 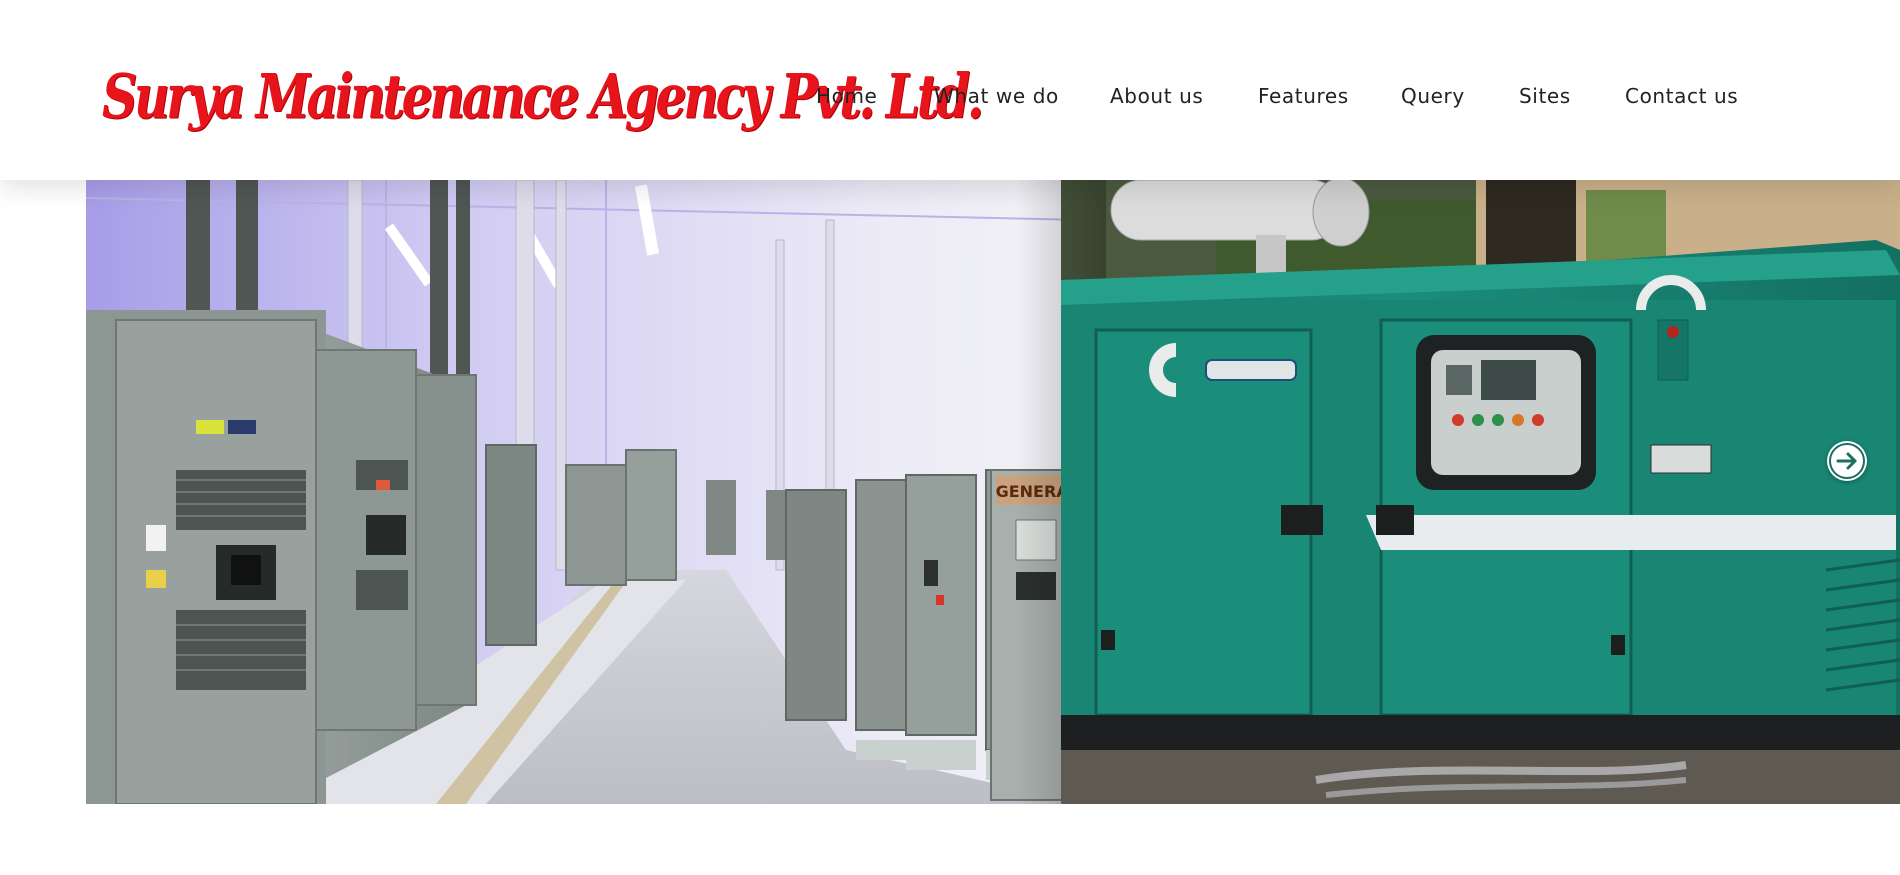 I want to click on nav-sites: Sites, so click(x=1545, y=96).